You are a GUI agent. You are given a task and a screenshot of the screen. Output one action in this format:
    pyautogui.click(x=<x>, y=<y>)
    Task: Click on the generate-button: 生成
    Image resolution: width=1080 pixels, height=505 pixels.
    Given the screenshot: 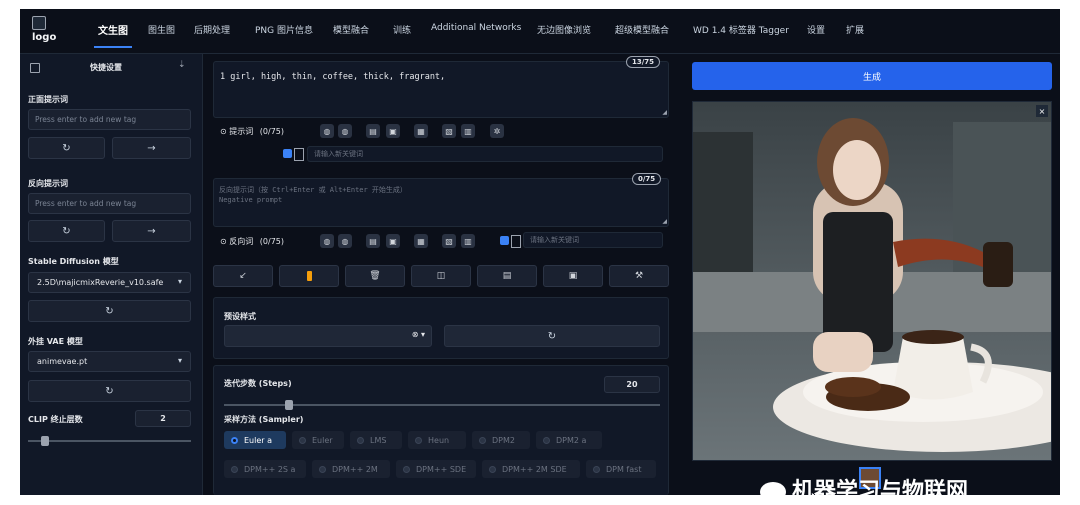 What is the action you would take?
    pyautogui.click(x=872, y=76)
    